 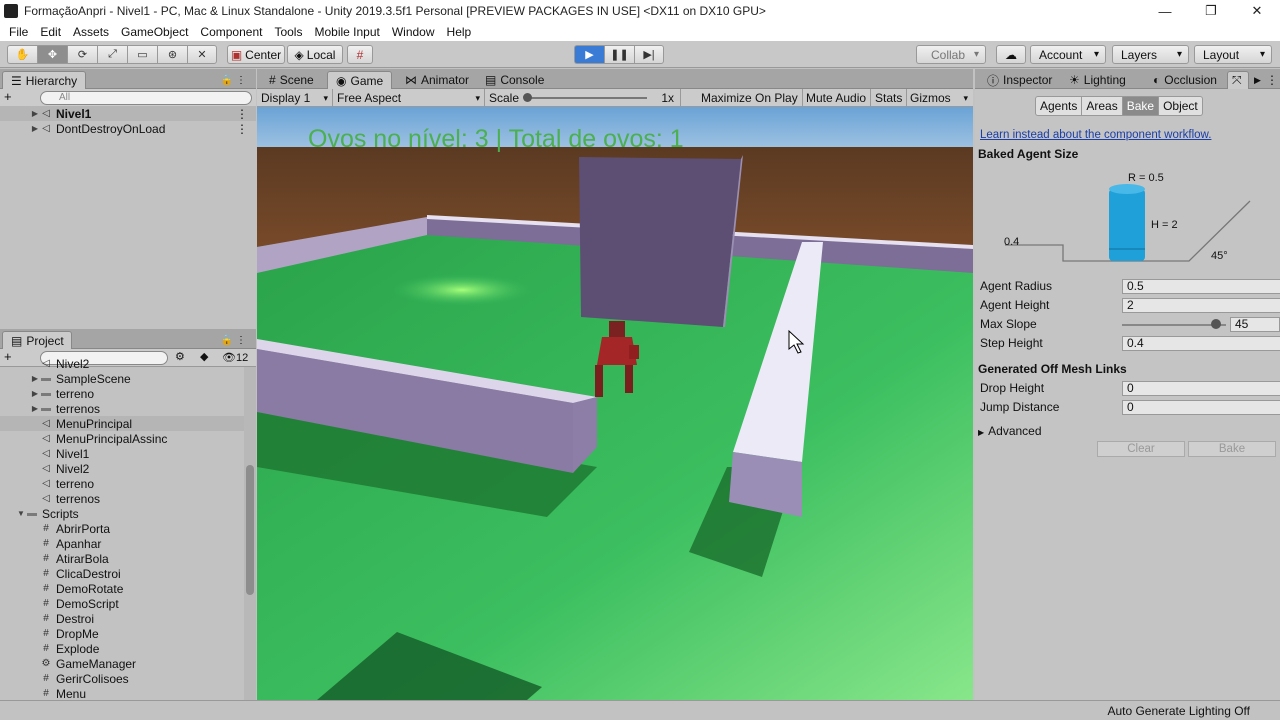 What do you see at coordinates (1255, 324) in the screenshot?
I see `max-slope-field: 45` at bounding box center [1255, 324].